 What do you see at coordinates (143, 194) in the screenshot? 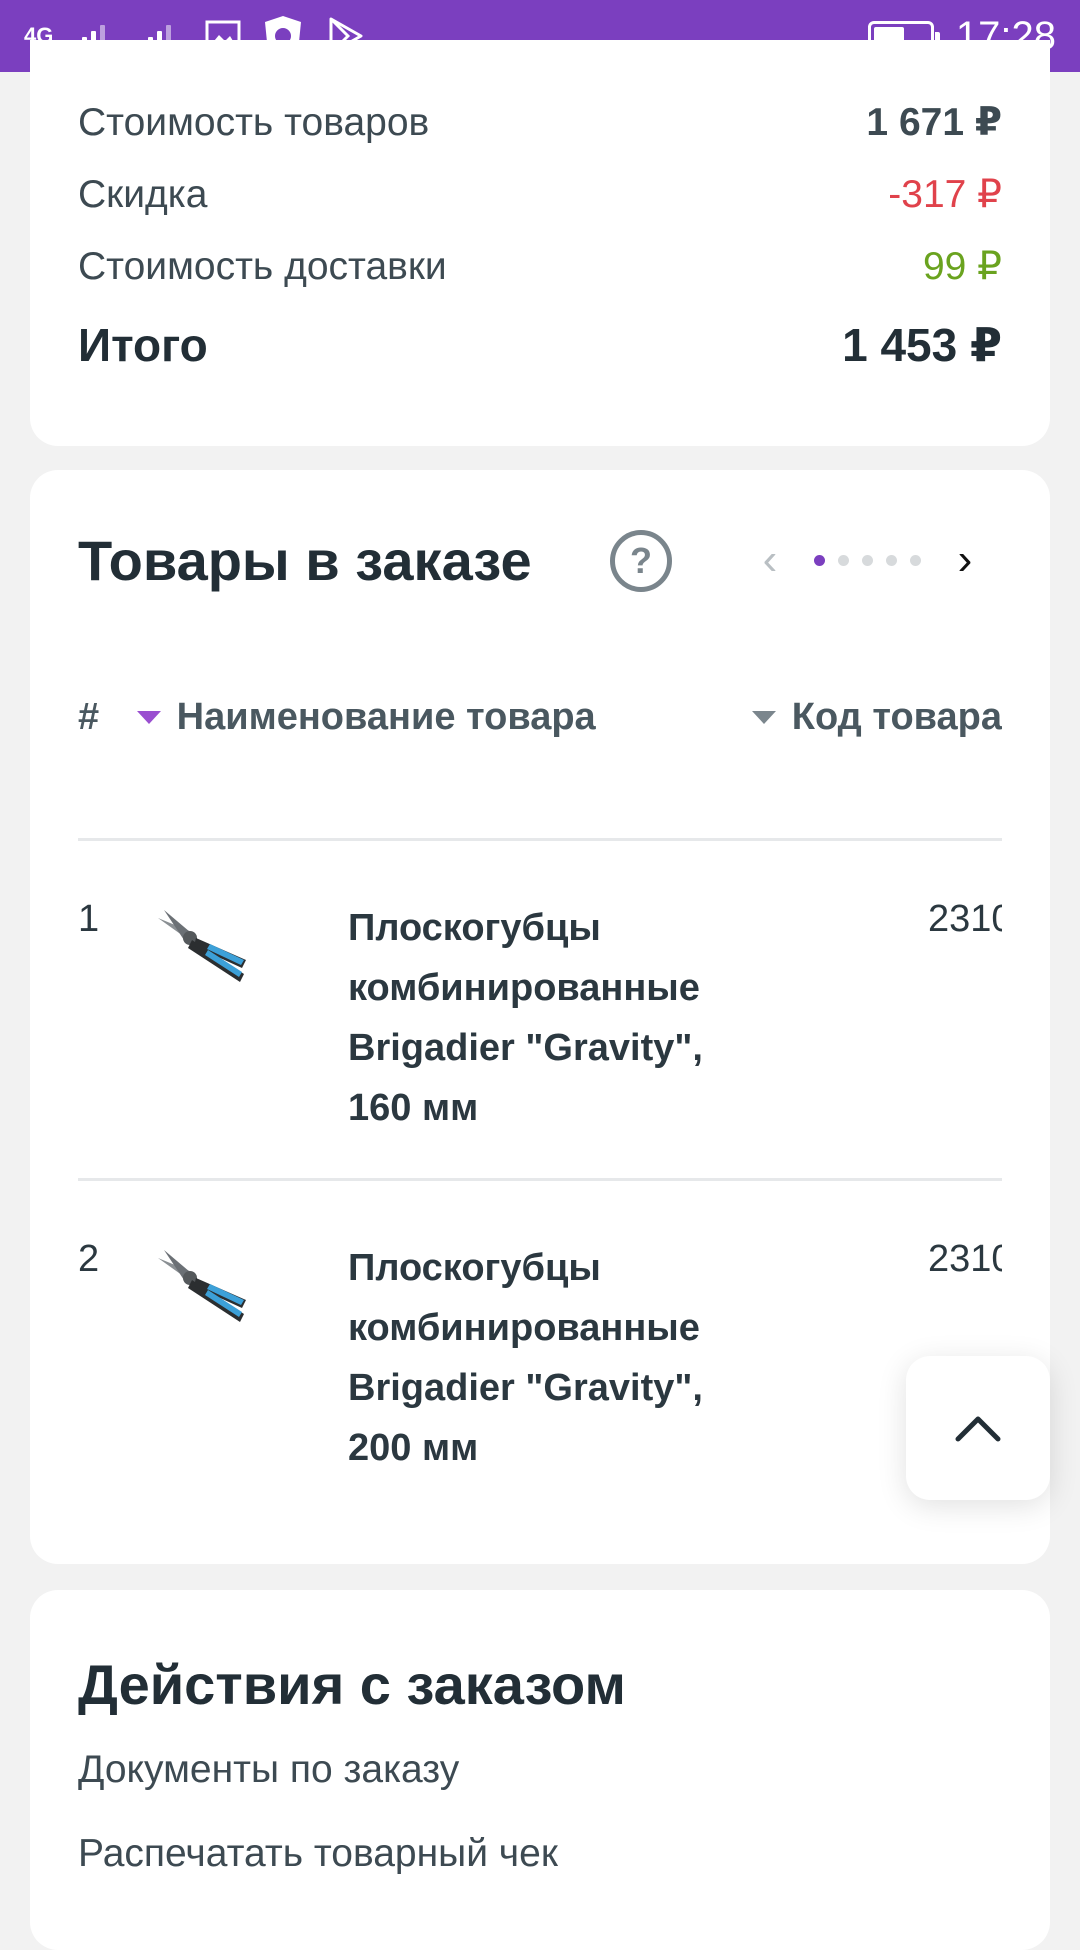
I see `discount-label: Скидка` at bounding box center [143, 194].